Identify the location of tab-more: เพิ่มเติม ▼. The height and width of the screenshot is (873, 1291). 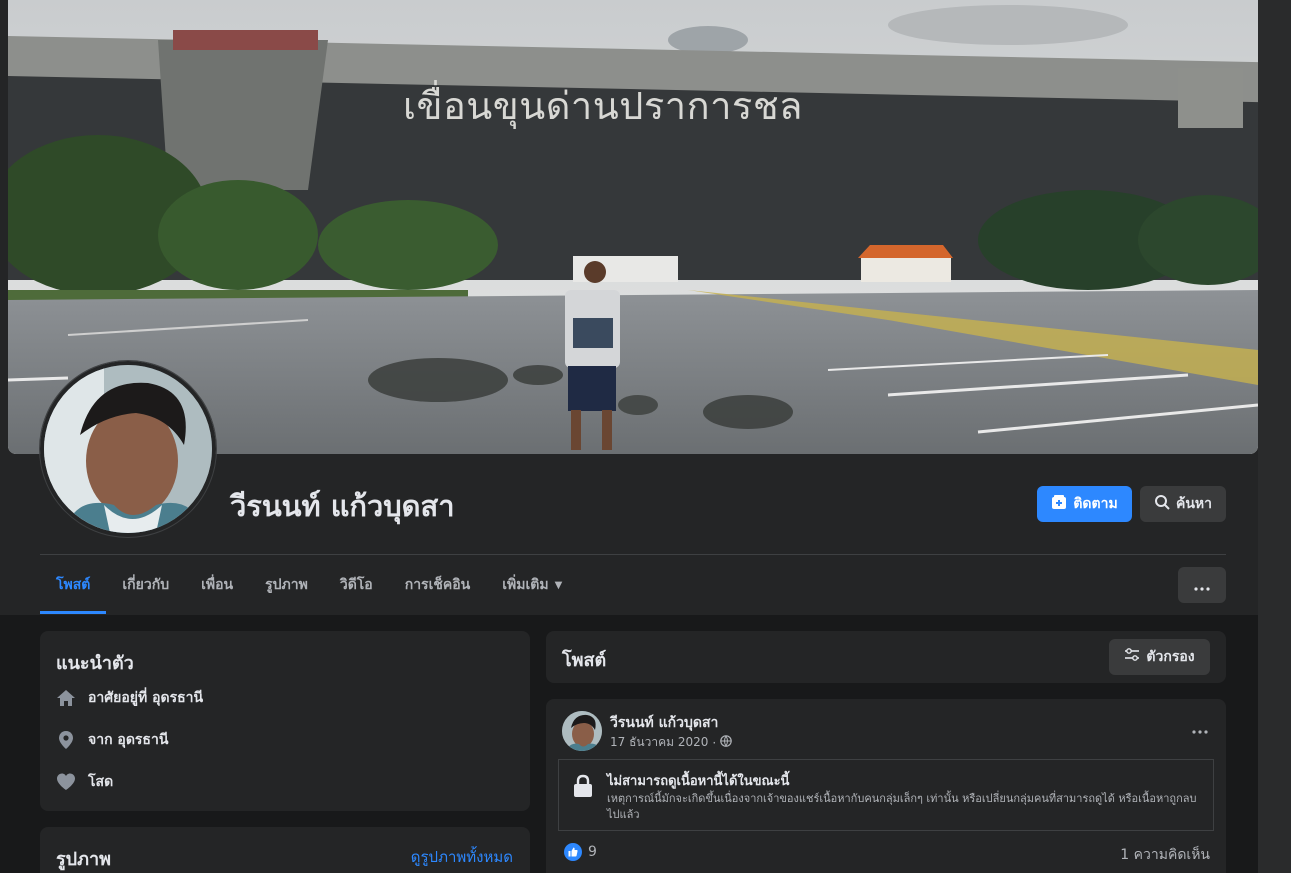
(532, 585).